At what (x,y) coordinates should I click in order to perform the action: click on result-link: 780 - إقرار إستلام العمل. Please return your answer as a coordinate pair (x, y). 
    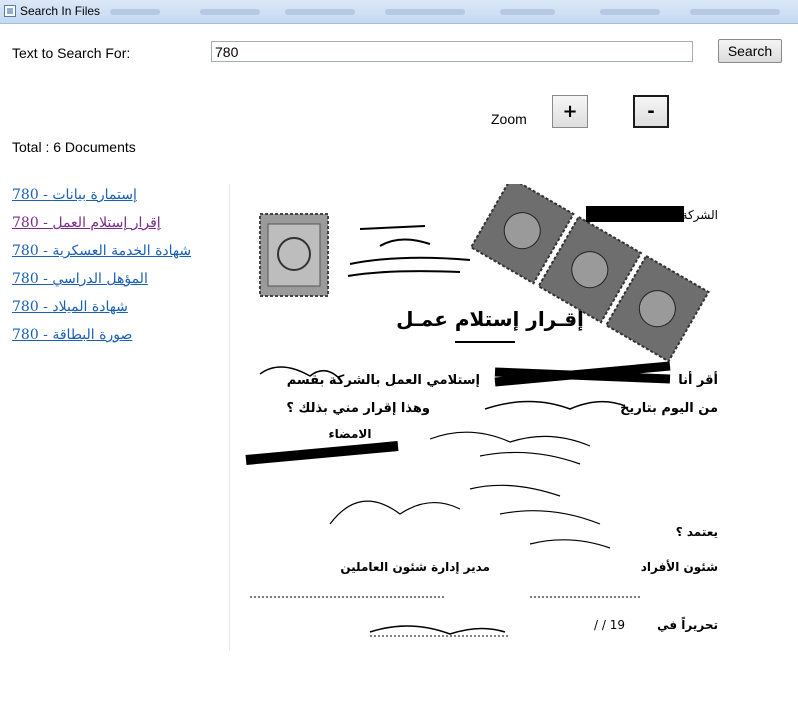
    Looking at the image, I should click on (86, 223).